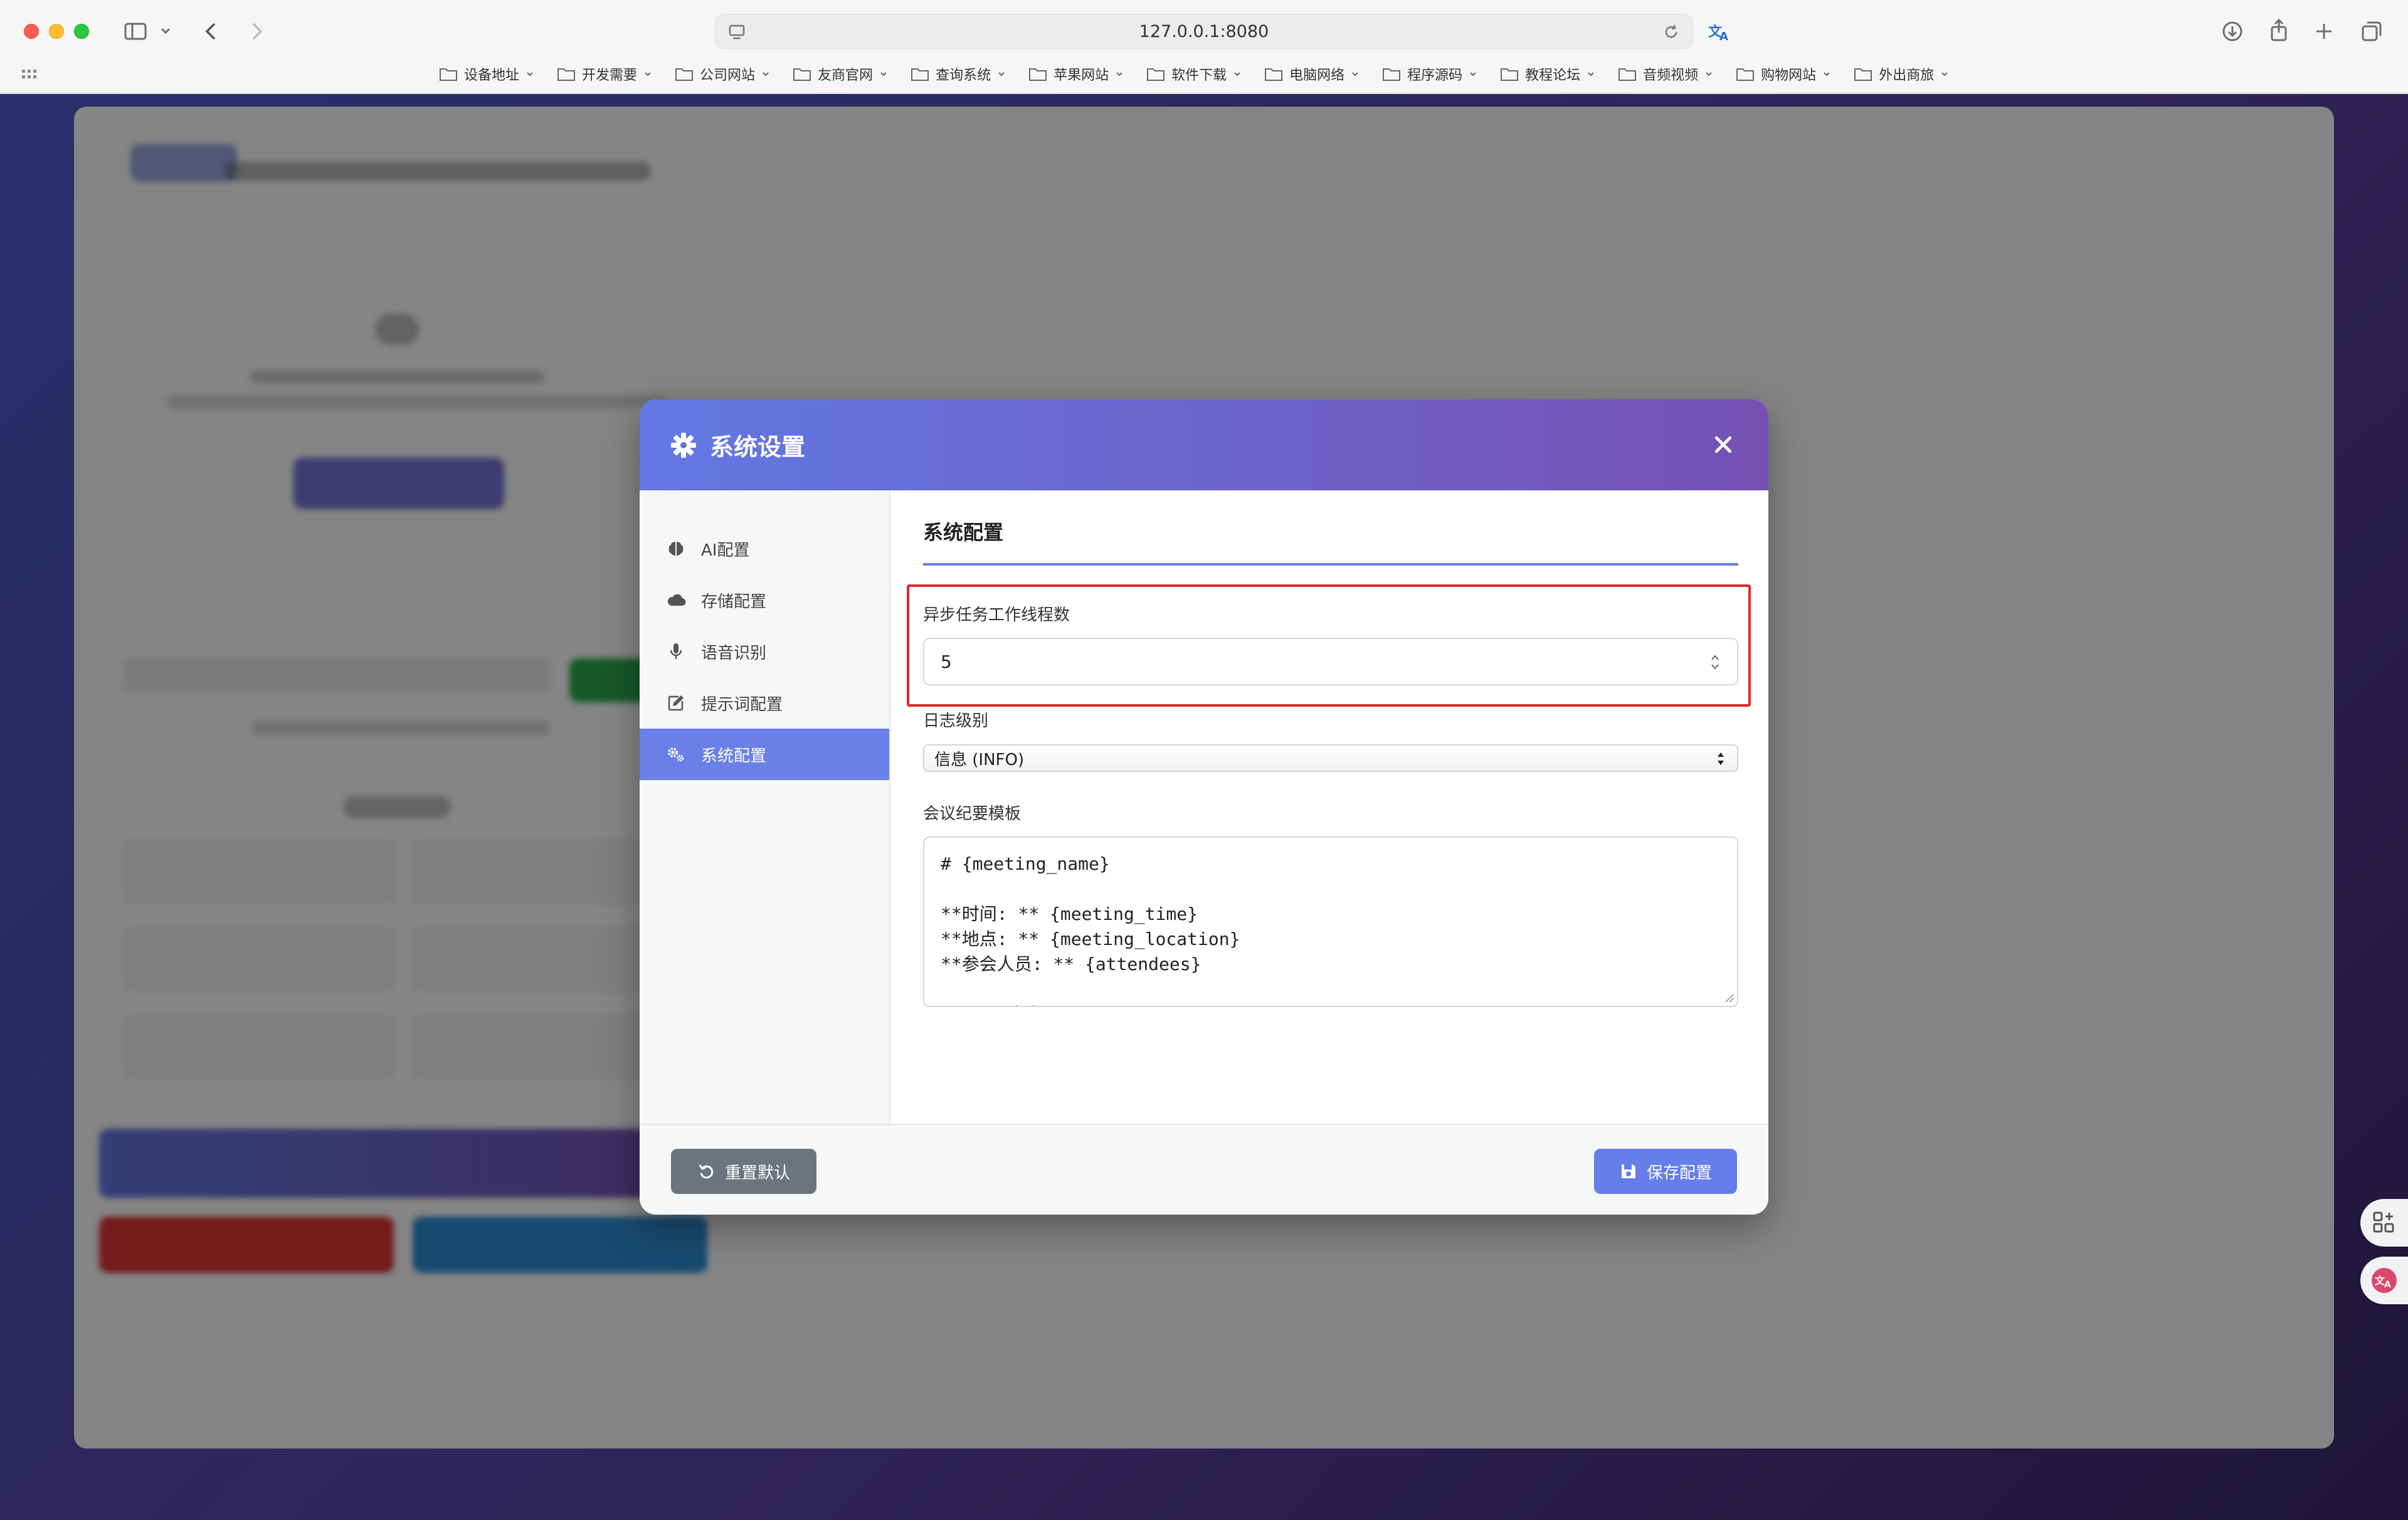 This screenshot has height=1520, width=2408. Describe the element at coordinates (1081, 76) in the screenshot. I see `bookmark-label: 苹果网站` at that location.